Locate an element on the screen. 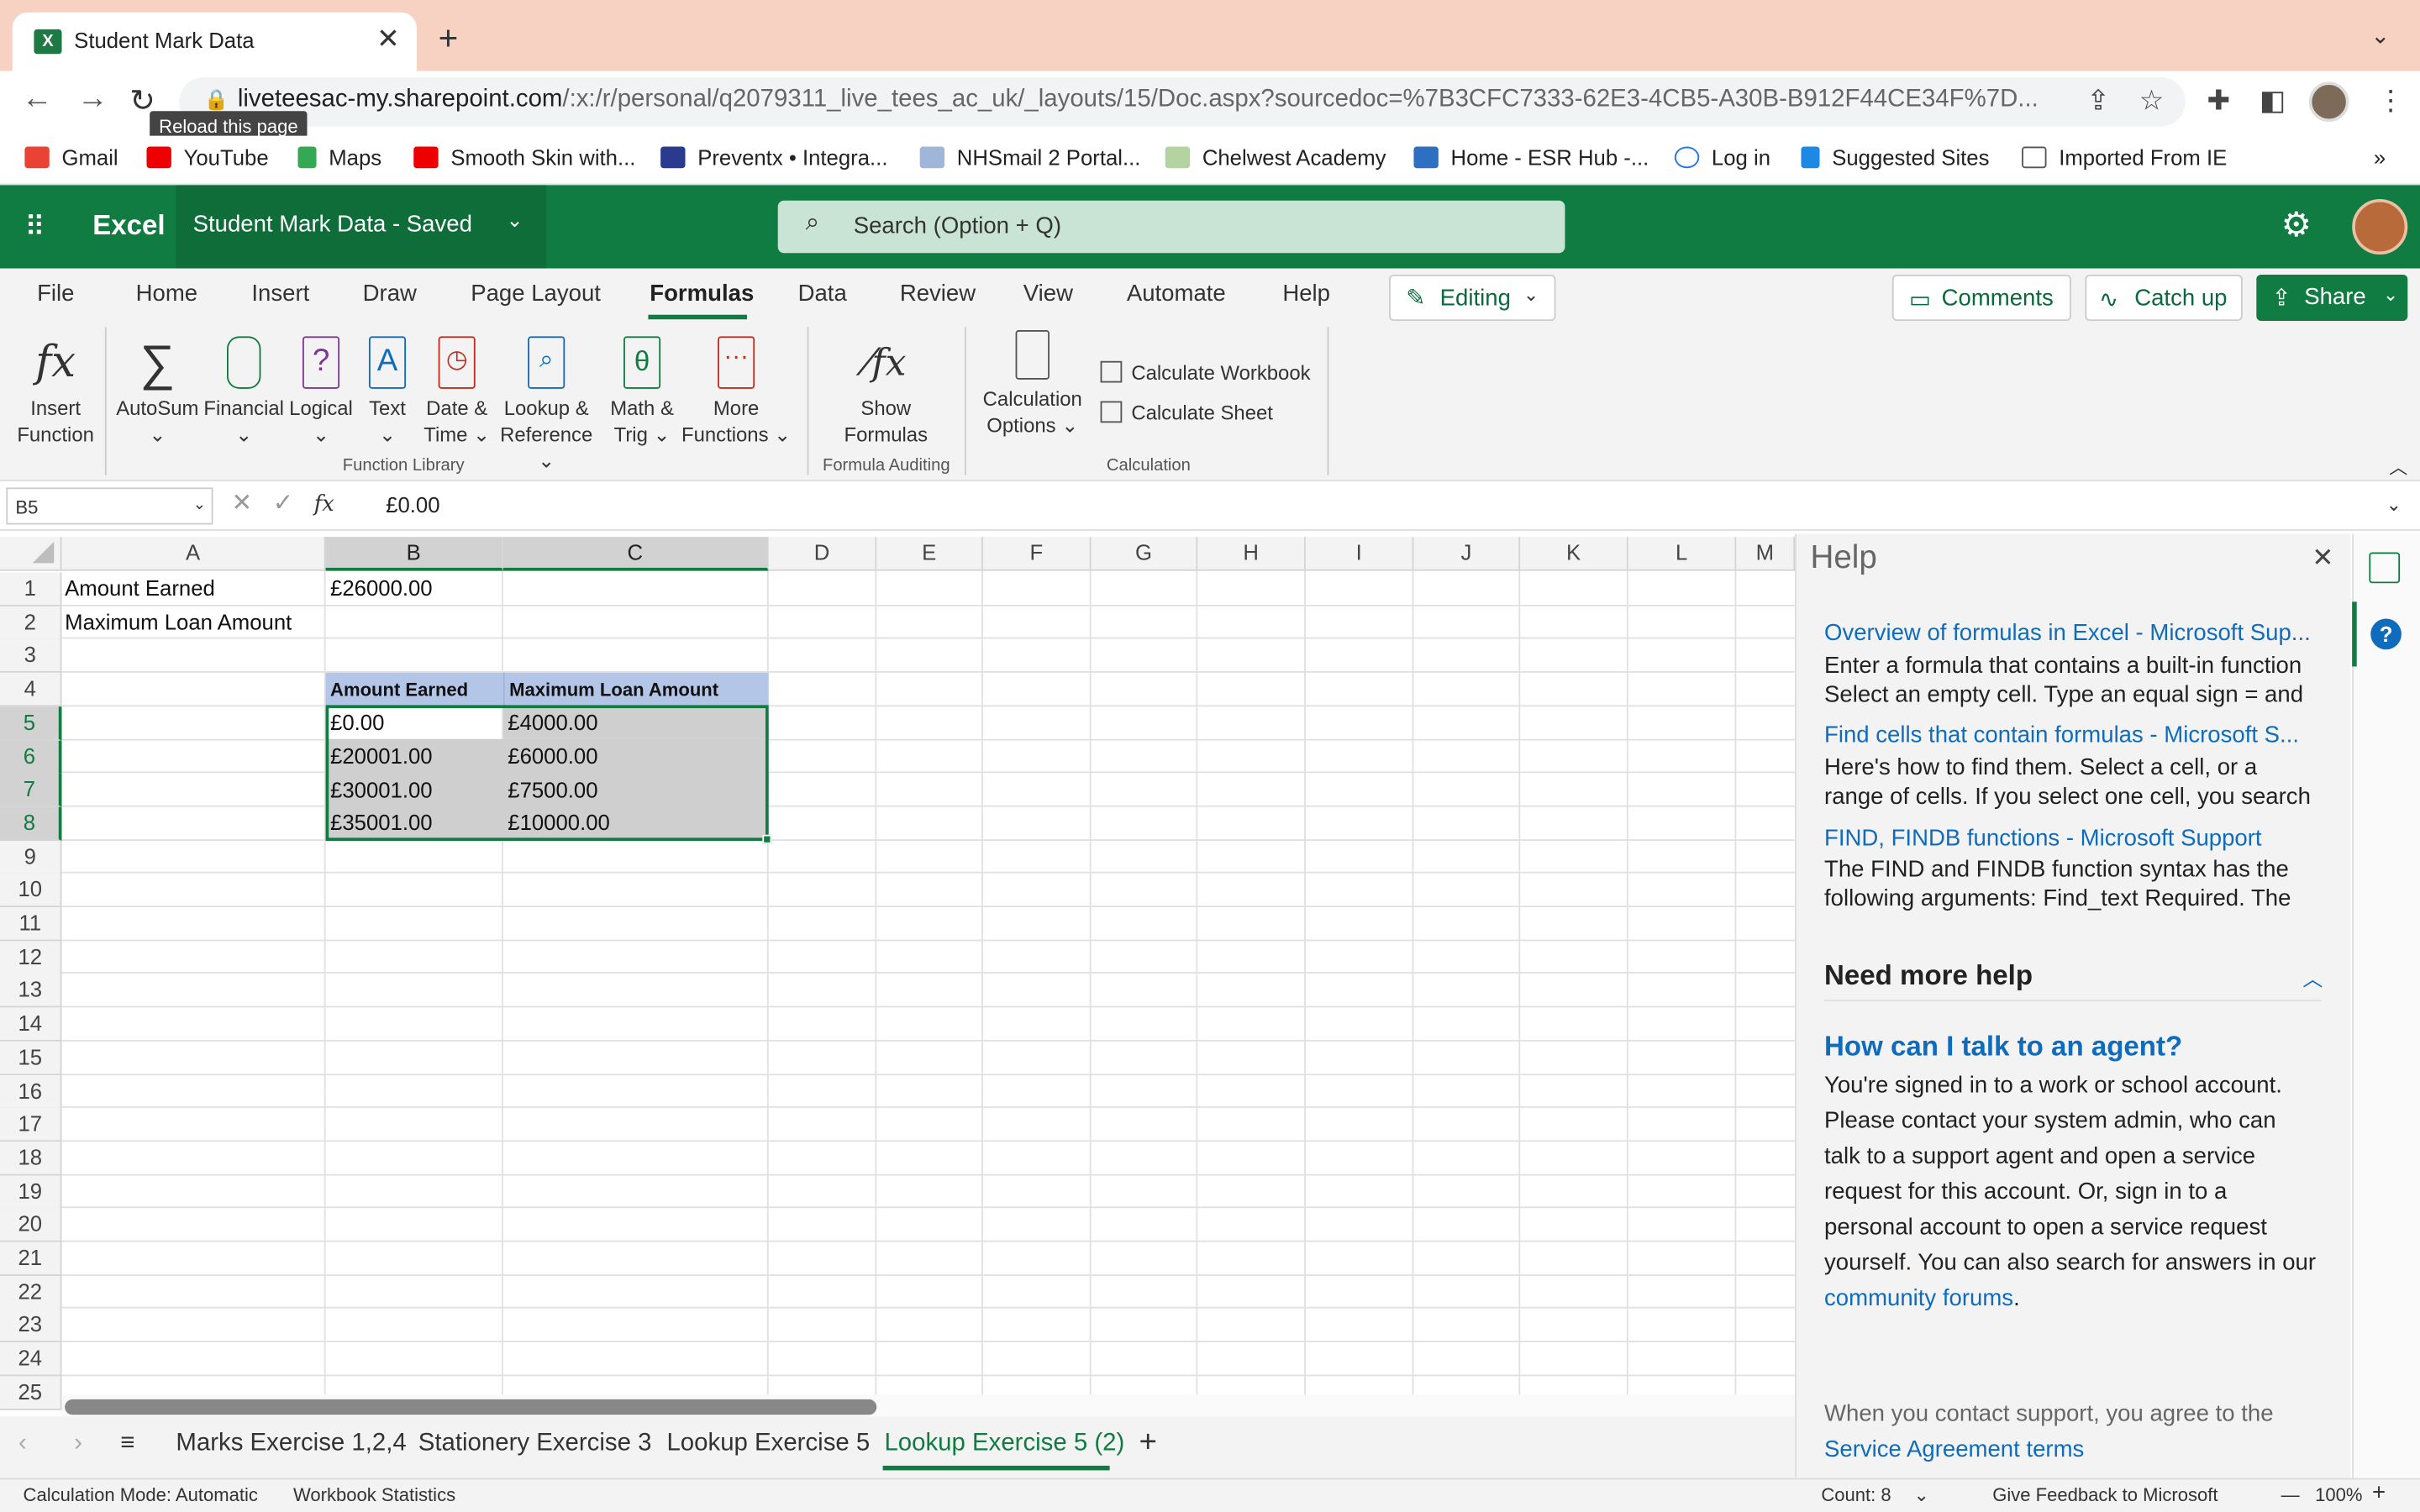  close-tab-icon: ✕ is located at coordinates (388, 40).